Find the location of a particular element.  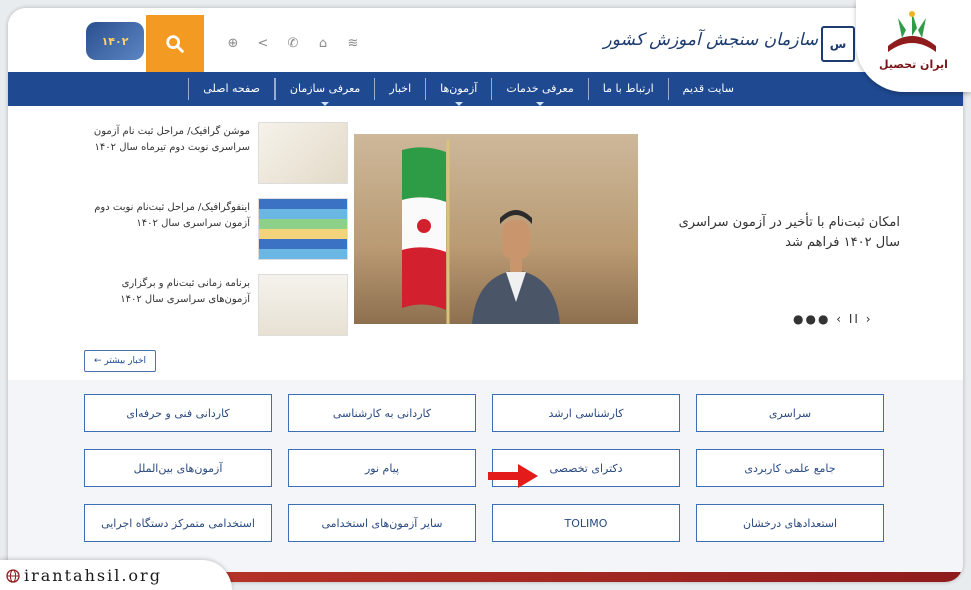

nav-news-label: اخبار is located at coordinates (400, 88).